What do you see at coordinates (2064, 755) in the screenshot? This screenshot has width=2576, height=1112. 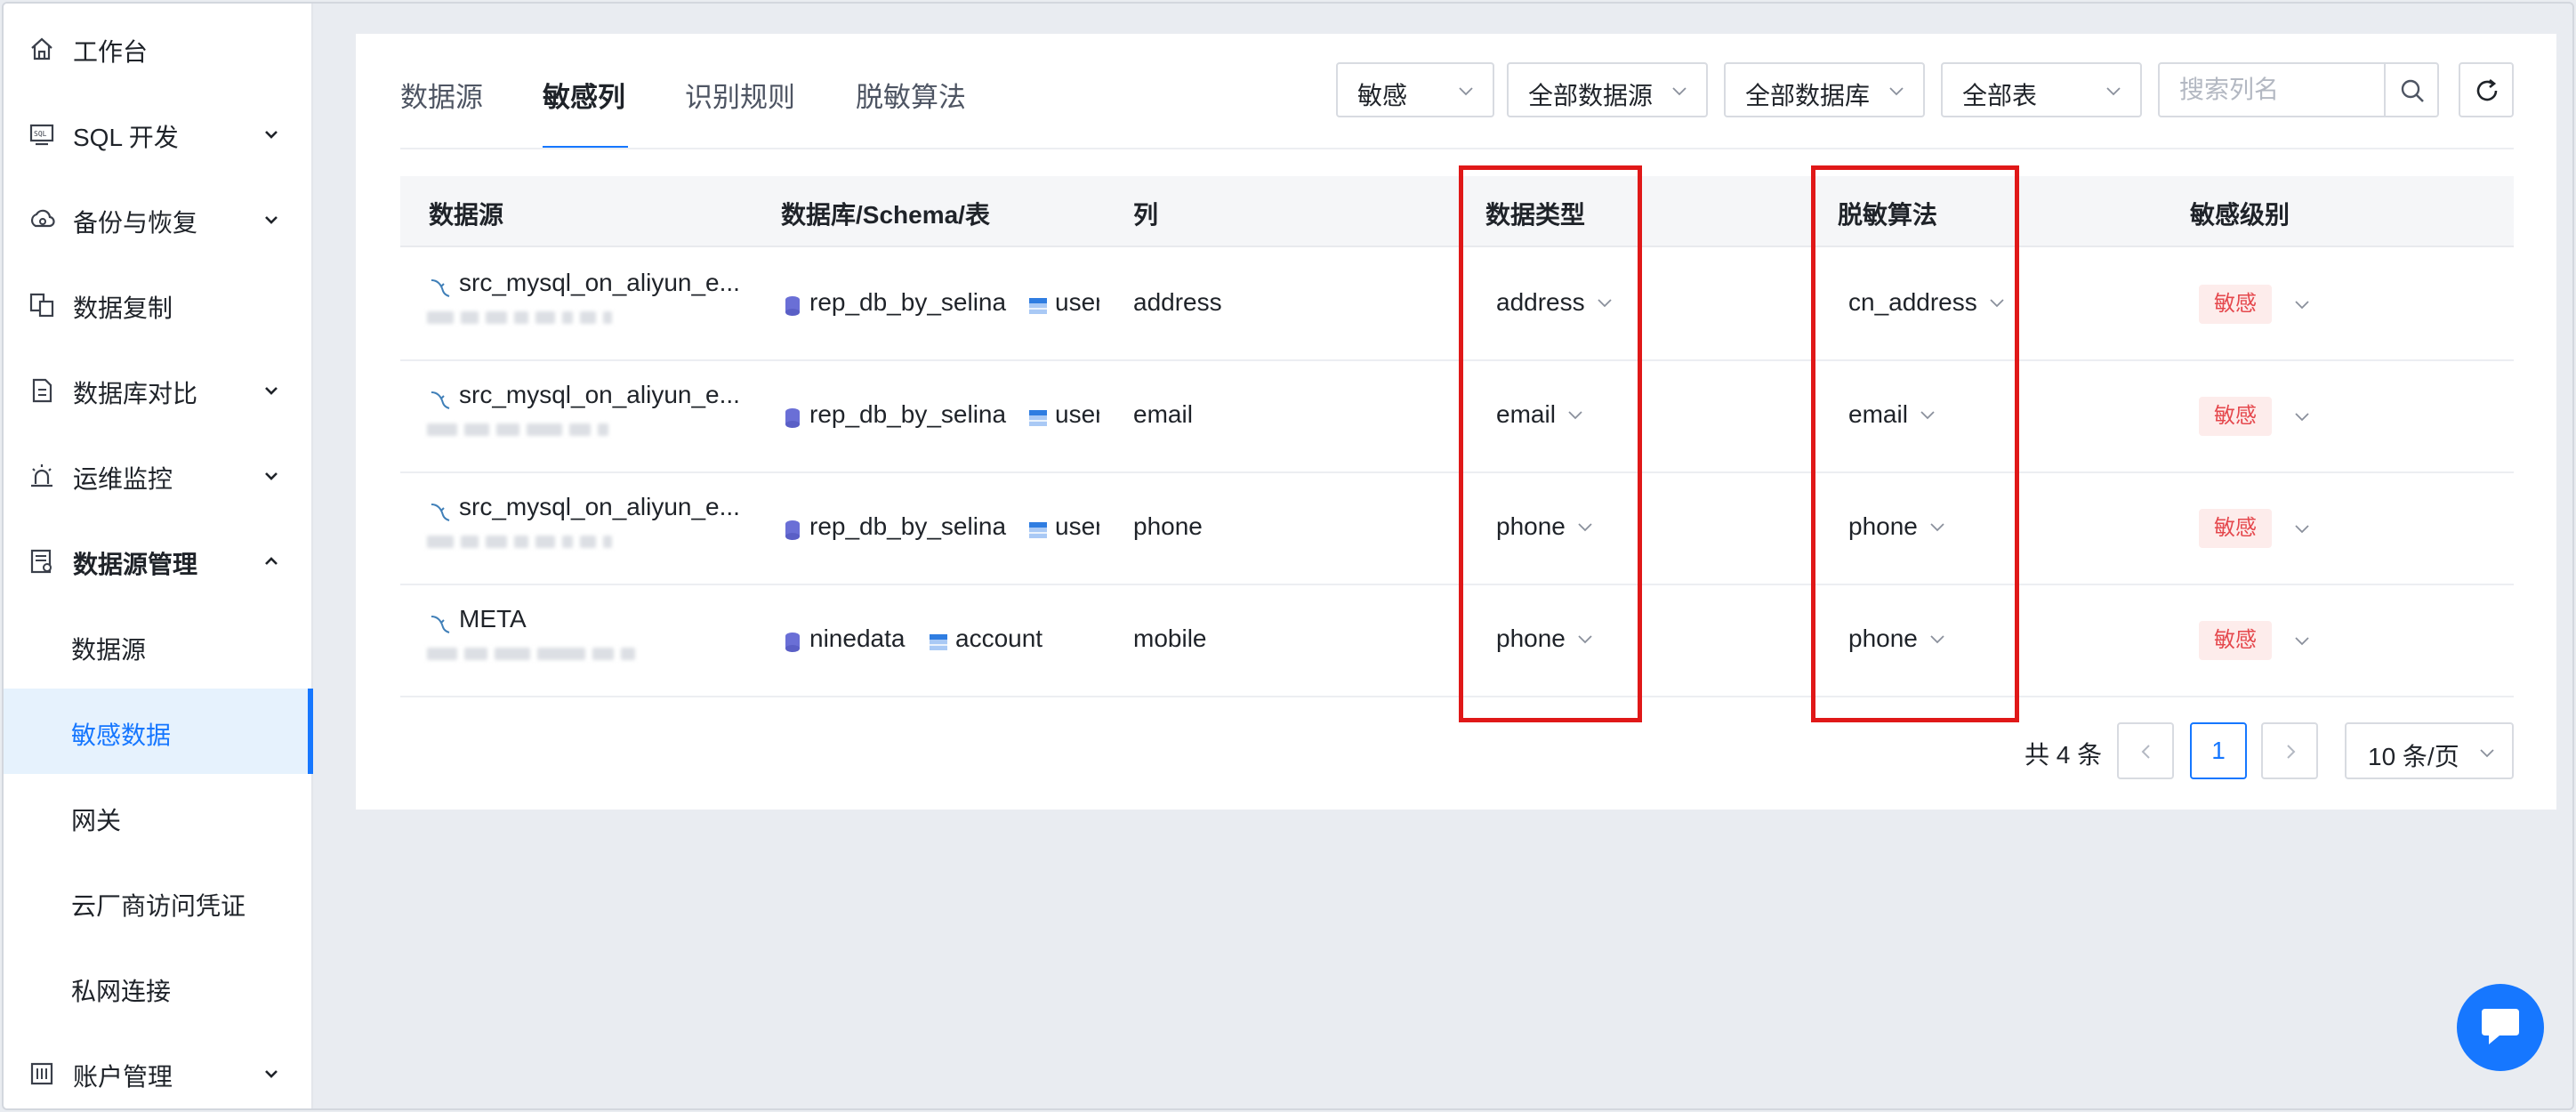 I see `total-count: 共 4 条` at bounding box center [2064, 755].